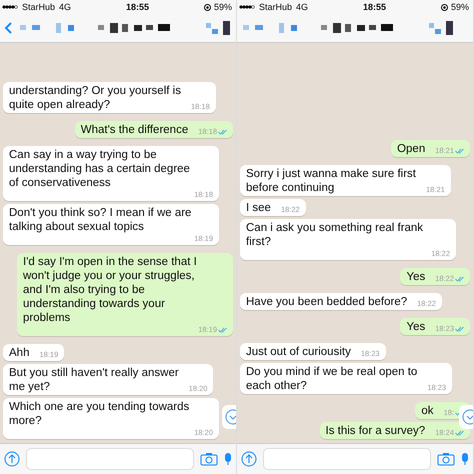 The width and height of the screenshot is (474, 474). I want to click on message-text: Can i ask you something real frank first?, so click(335, 235).